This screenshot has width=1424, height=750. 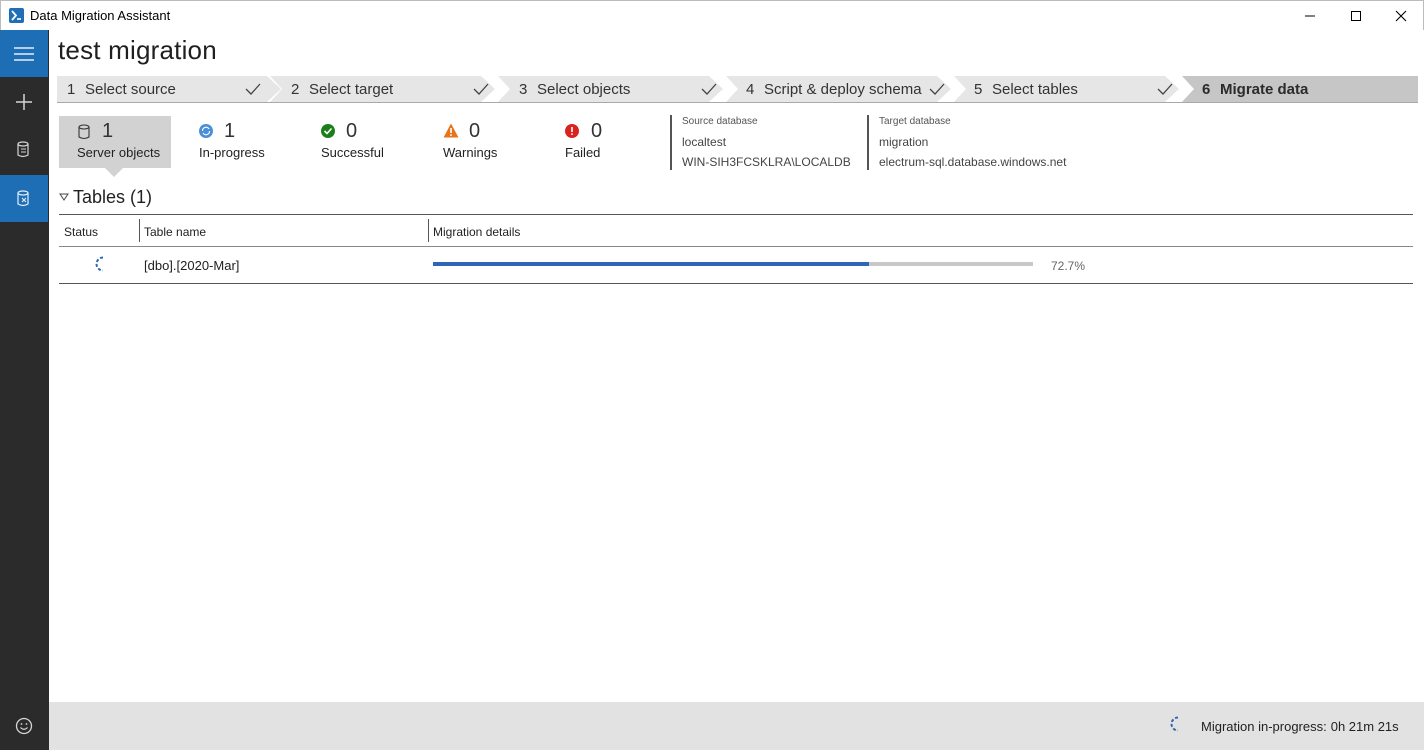 What do you see at coordinates (451, 130) in the screenshot?
I see `warning-triangle-icon` at bounding box center [451, 130].